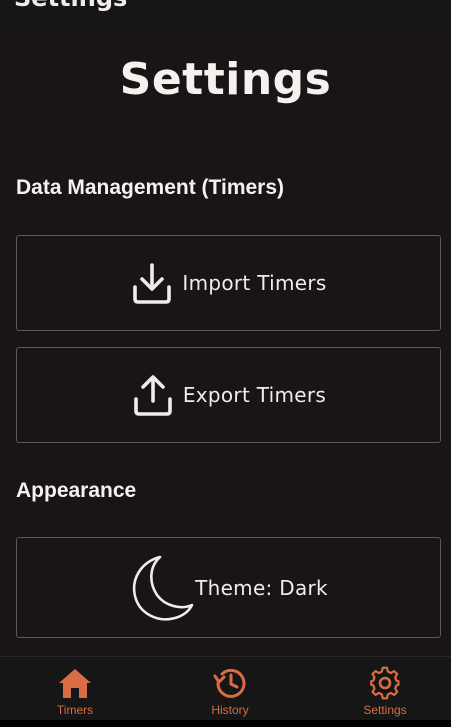 This screenshot has width=451, height=727. I want to click on nav-label-history: History, so click(230, 710).